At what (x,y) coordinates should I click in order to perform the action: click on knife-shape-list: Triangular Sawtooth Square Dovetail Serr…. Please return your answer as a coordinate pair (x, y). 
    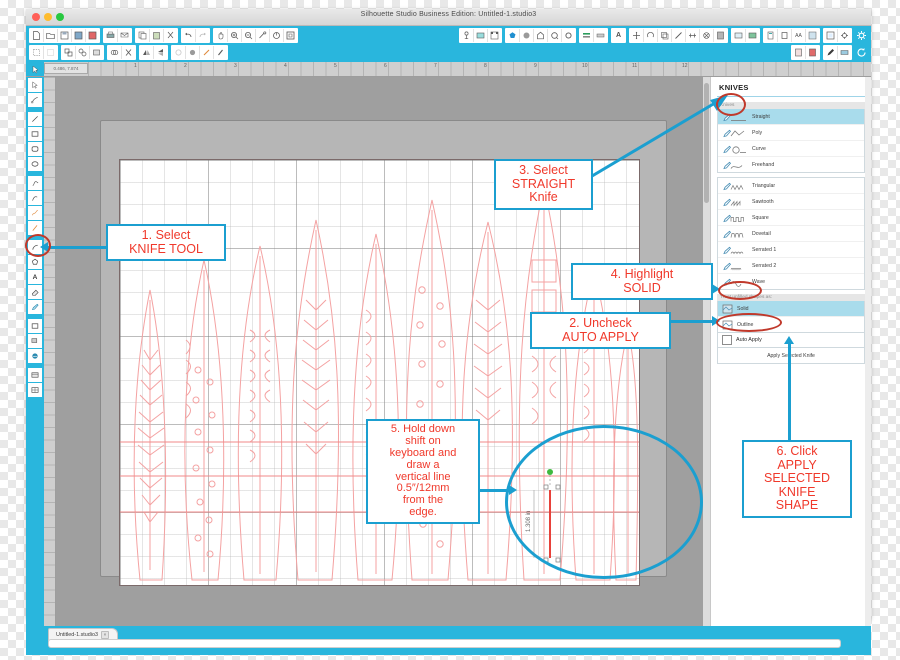
    Looking at the image, I should click on (791, 233).